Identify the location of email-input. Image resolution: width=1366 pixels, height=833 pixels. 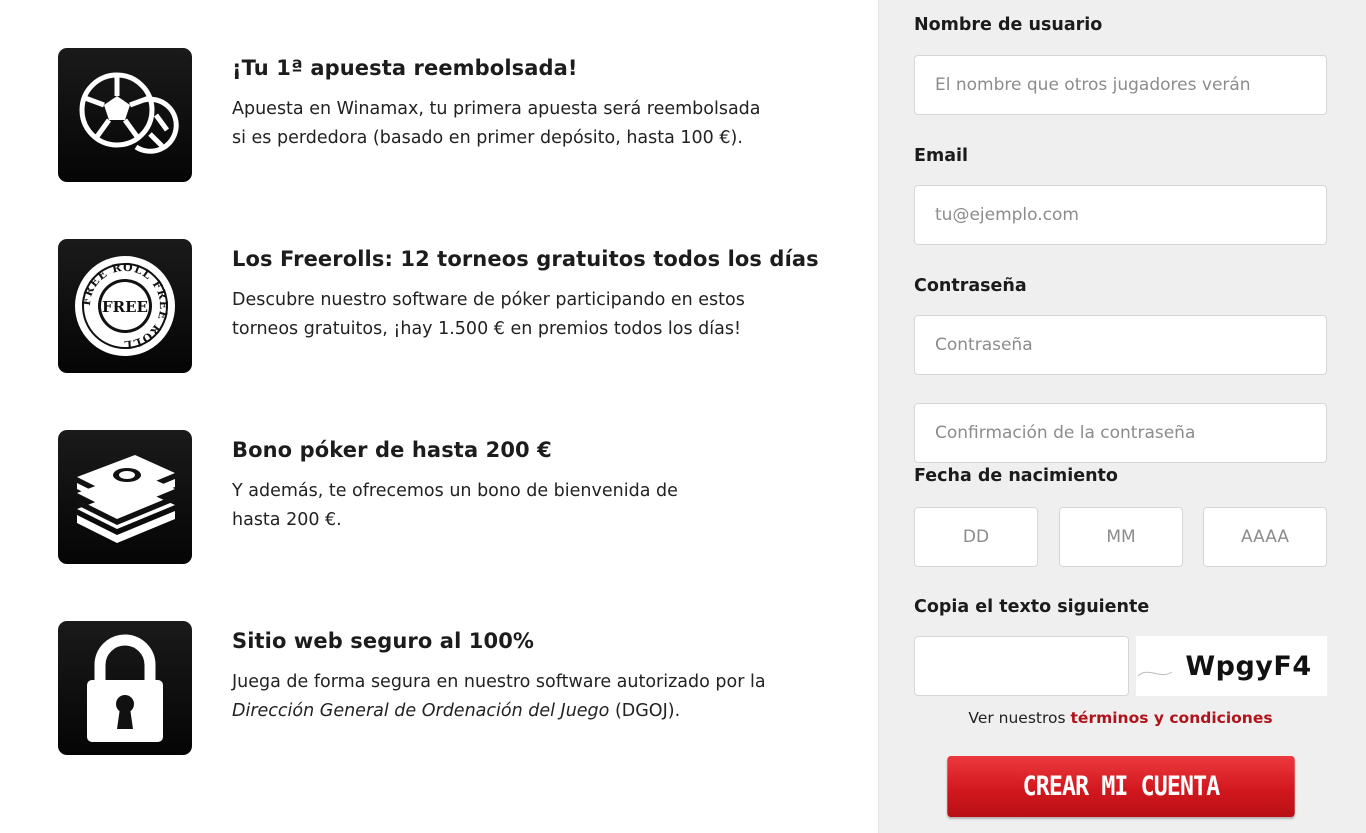
(1120, 215).